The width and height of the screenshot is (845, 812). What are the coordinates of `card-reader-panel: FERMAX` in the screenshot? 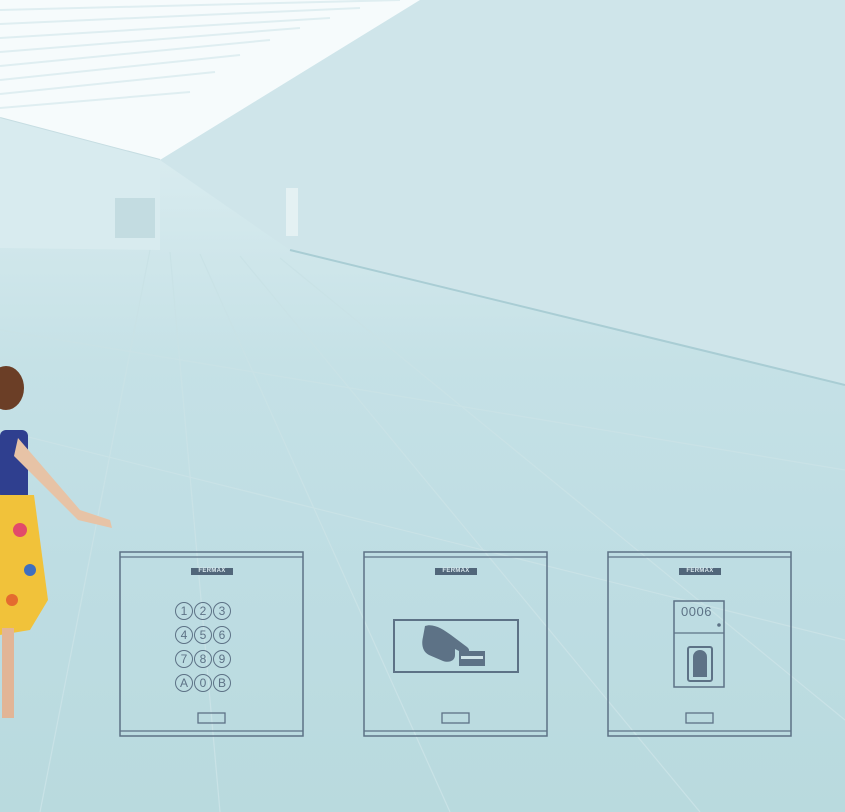 It's located at (455, 644).